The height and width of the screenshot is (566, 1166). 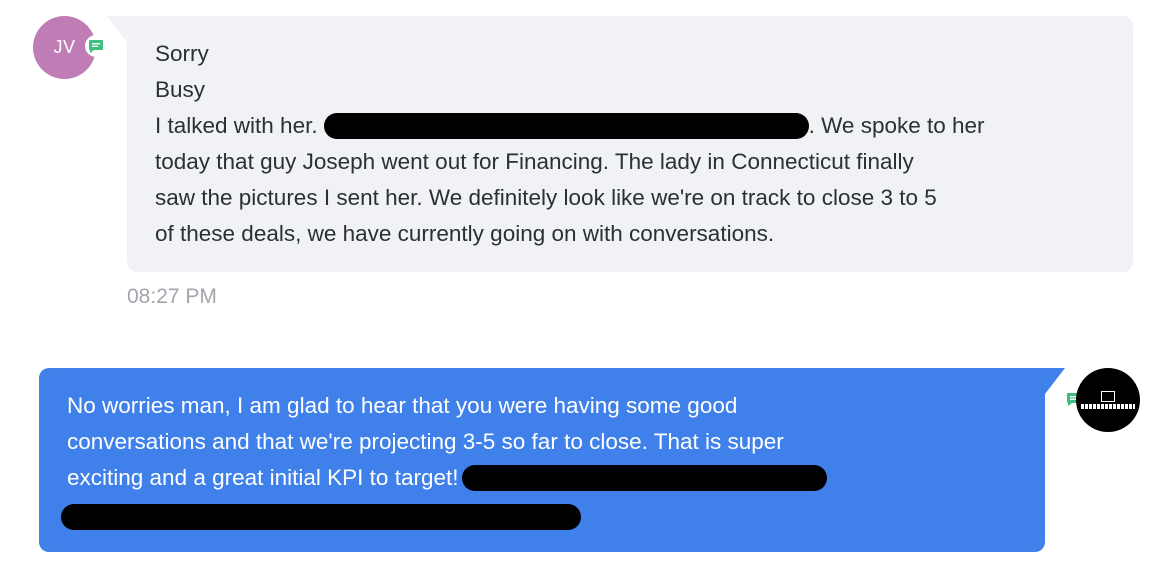 I want to click on message-line, so click(x=539, y=515).